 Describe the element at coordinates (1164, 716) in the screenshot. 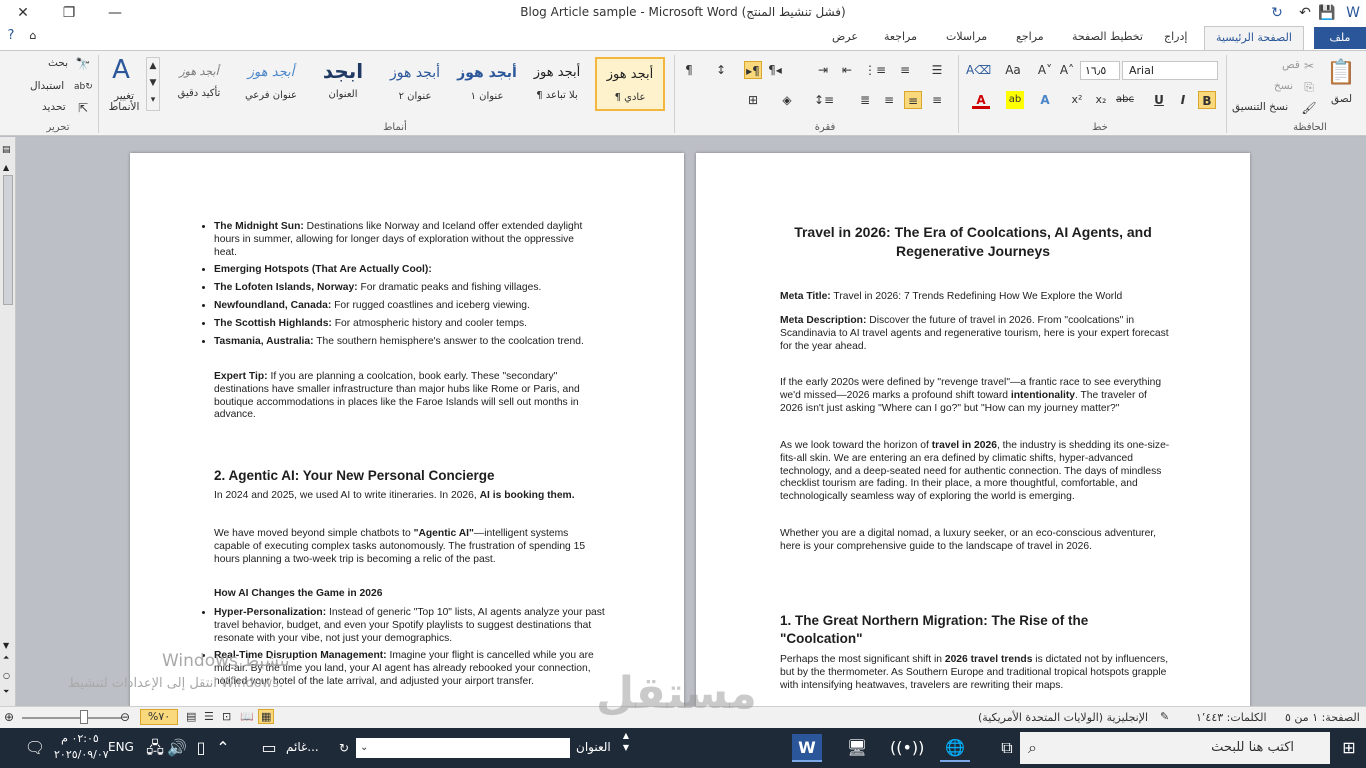

I see `proofing-icon: ✎` at that location.